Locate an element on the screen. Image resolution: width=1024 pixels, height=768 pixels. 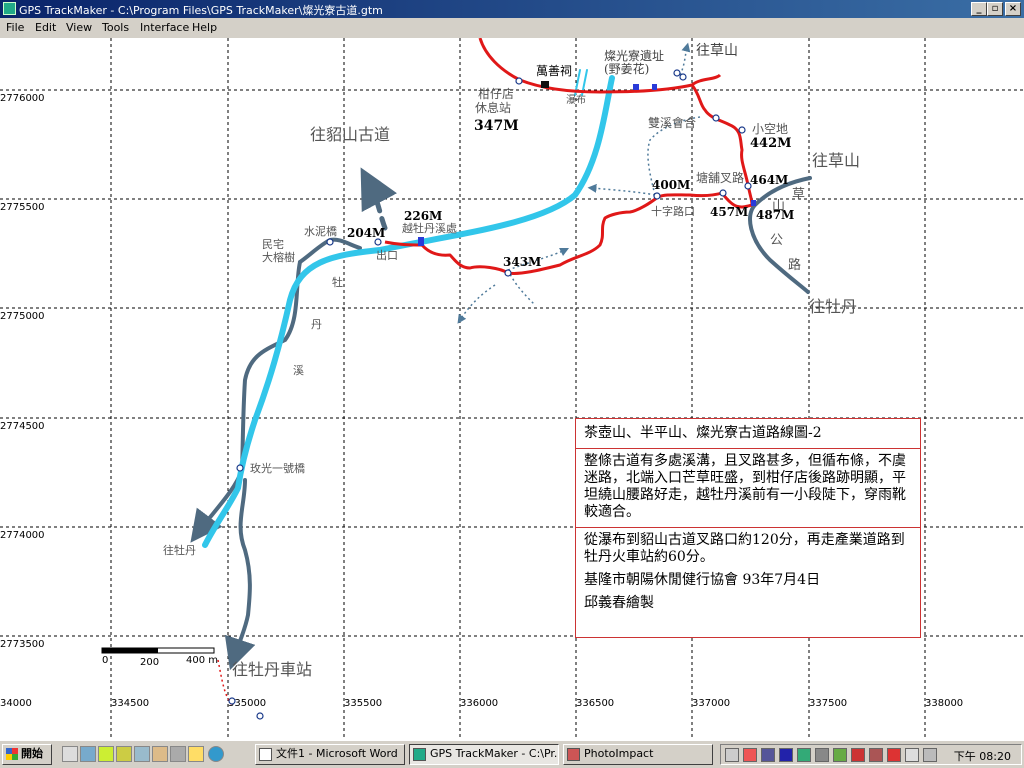
label-exit: 出口 is located at coordinates (387, 255).